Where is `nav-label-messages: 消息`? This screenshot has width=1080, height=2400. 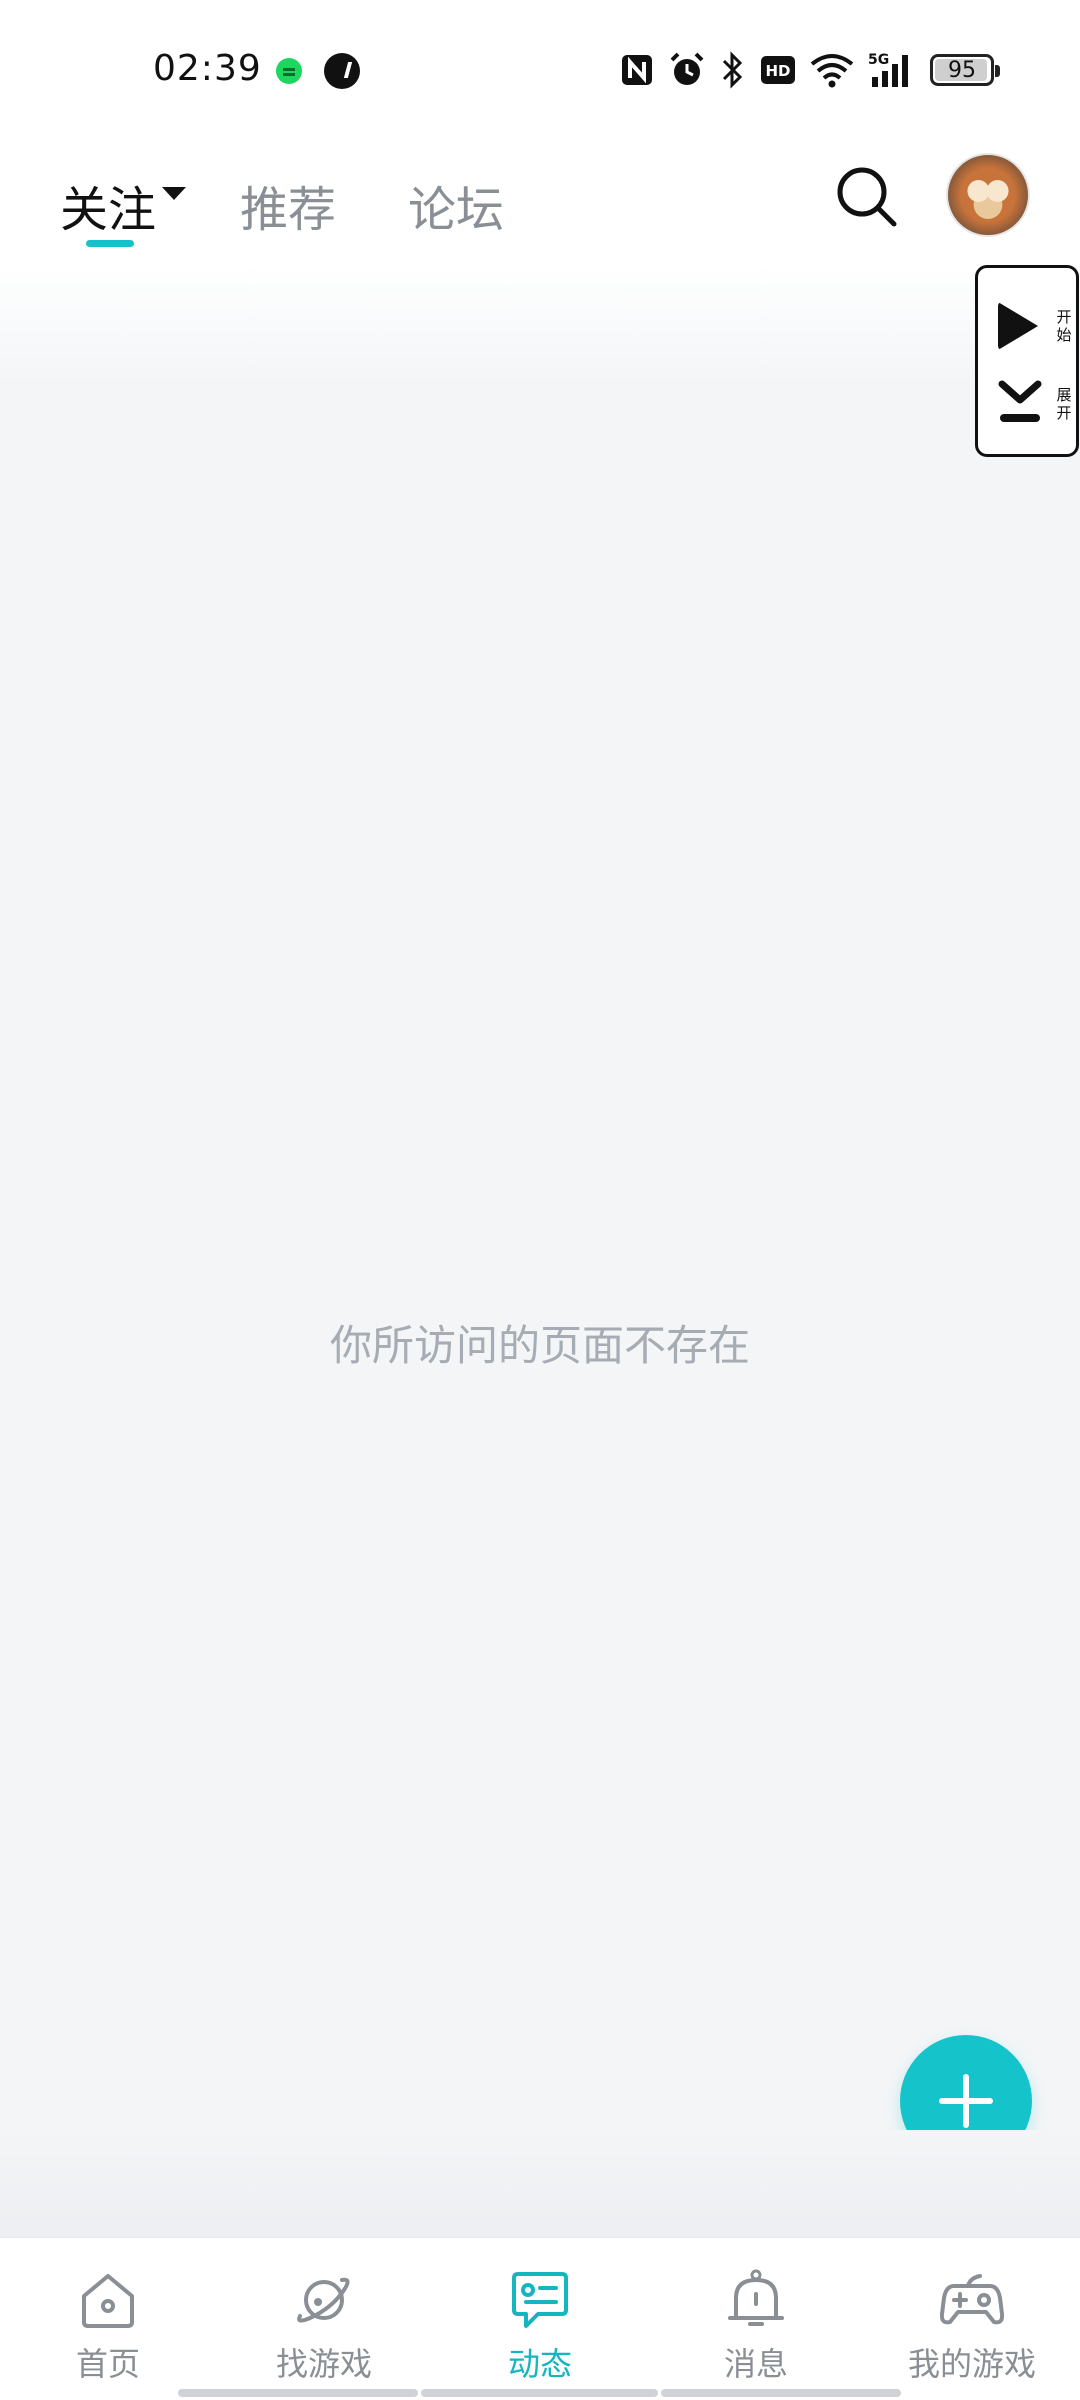 nav-label-messages: 消息 is located at coordinates (755, 2364).